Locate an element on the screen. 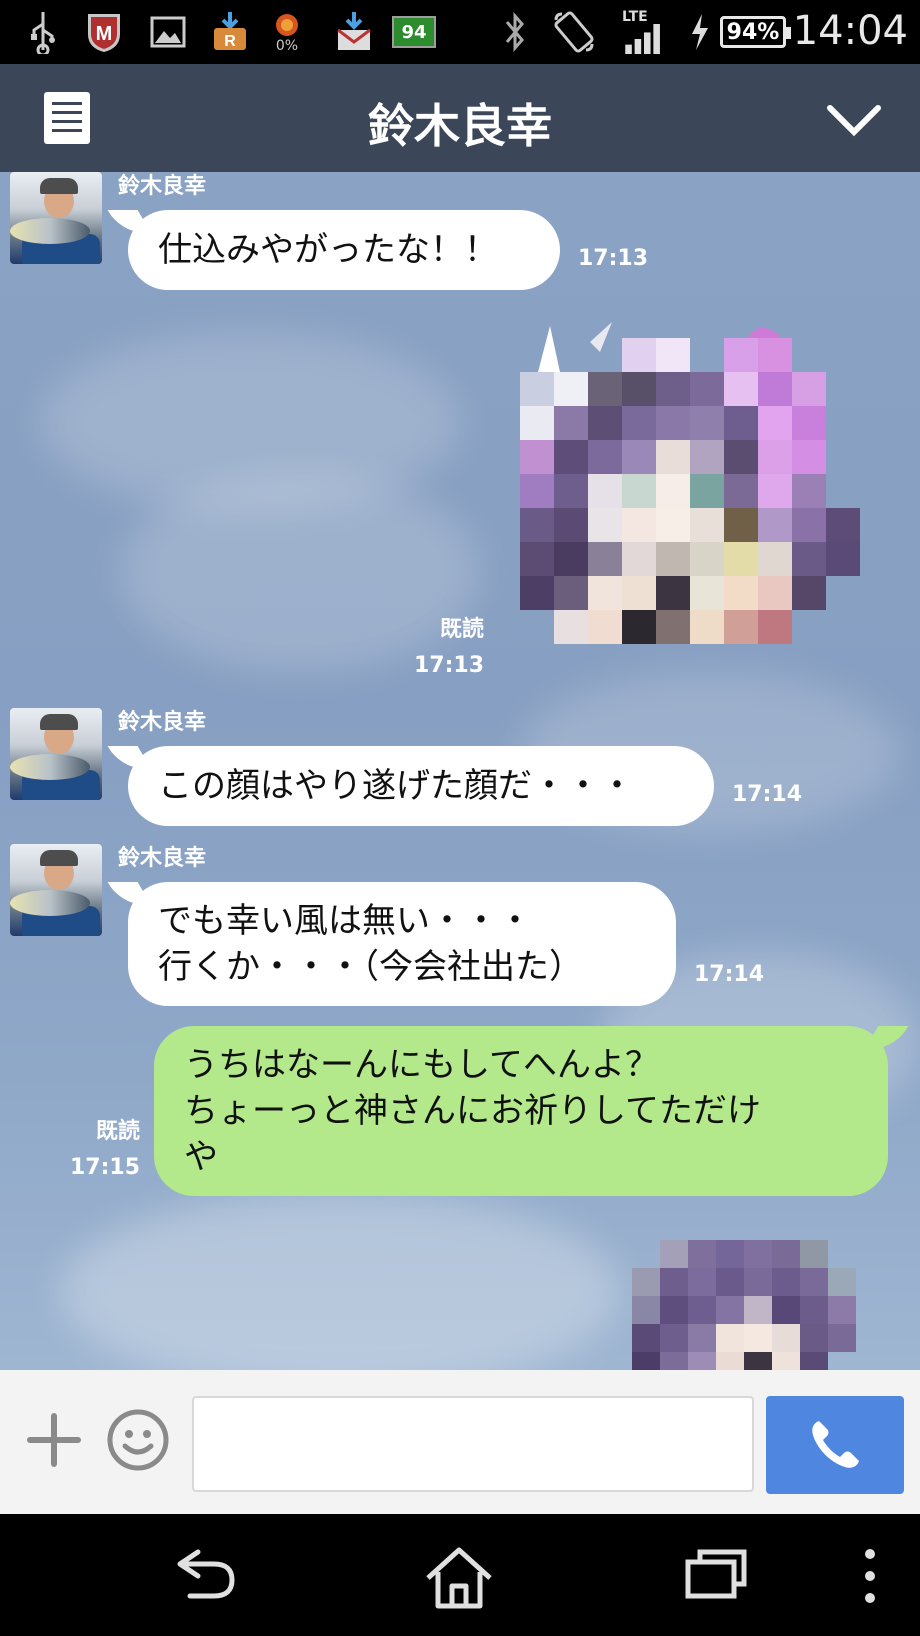  message-bubble: 仕込みやがったな！！ is located at coordinates (344, 250).